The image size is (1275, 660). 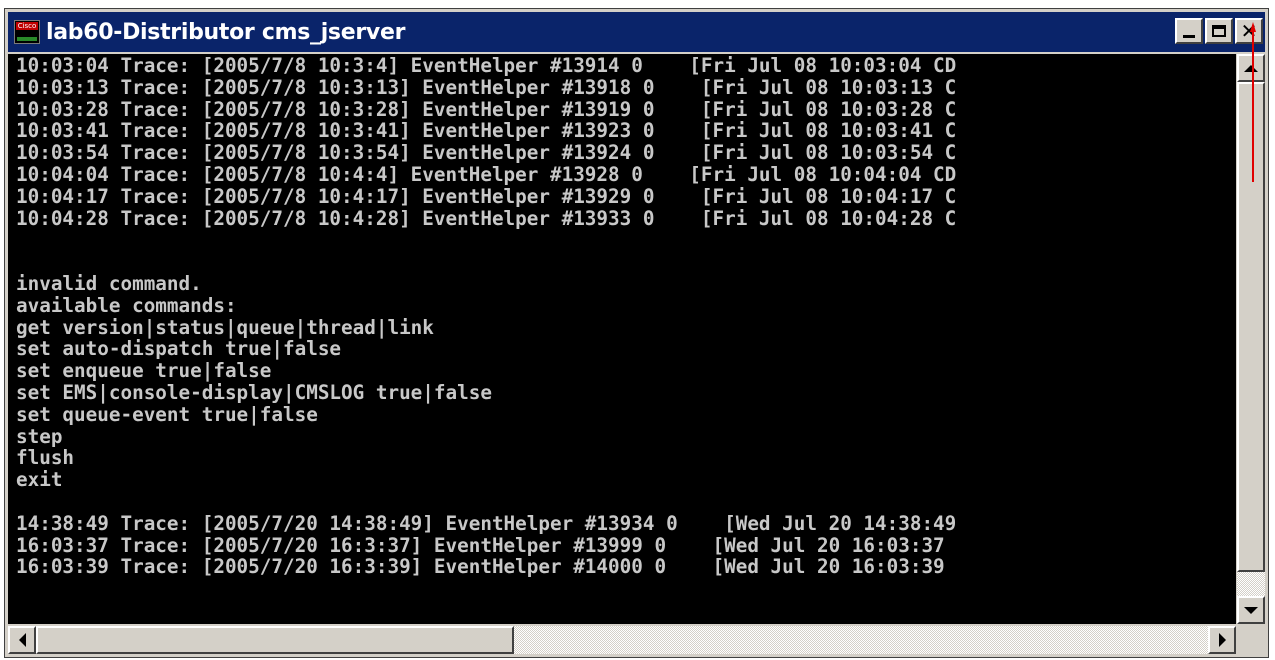 I want to click on window-title: lab60-Distributor cms_jserver, so click(x=226, y=32).